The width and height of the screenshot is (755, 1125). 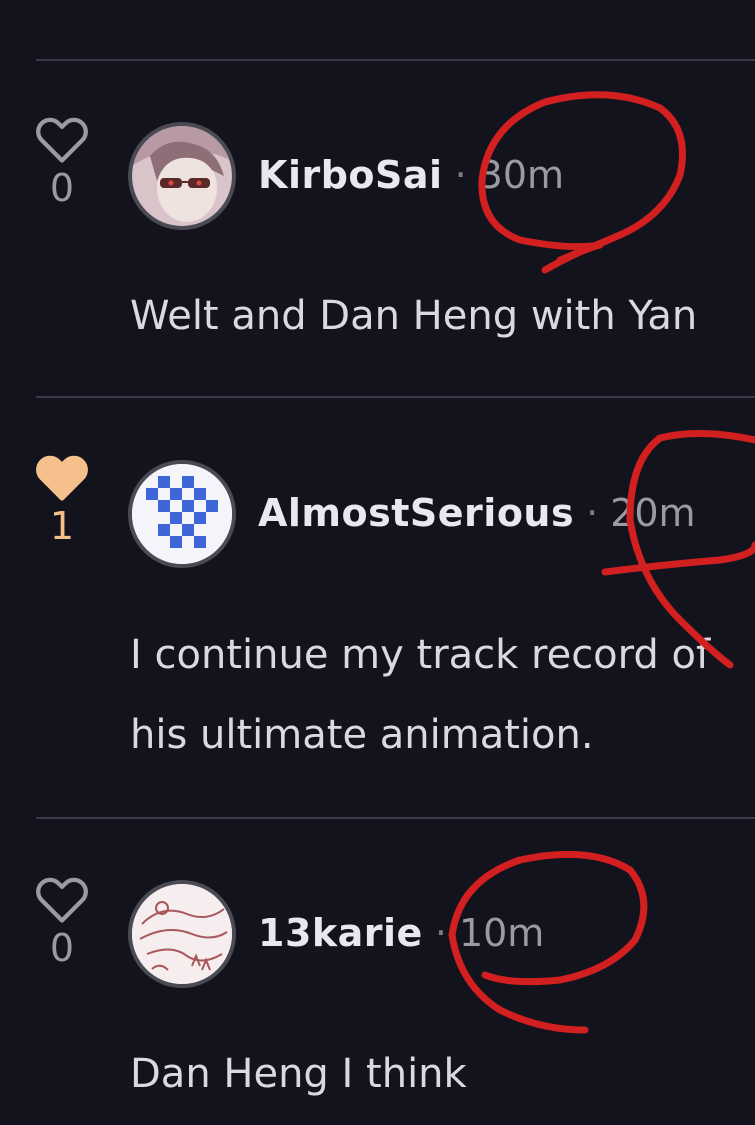 I want to click on heart-filled-icon, so click(x=62, y=476).